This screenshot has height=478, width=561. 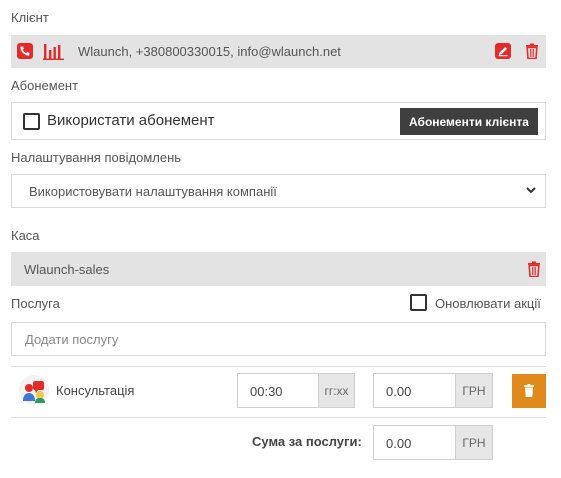 I want to click on duration-value: 00:30, so click(x=266, y=391).